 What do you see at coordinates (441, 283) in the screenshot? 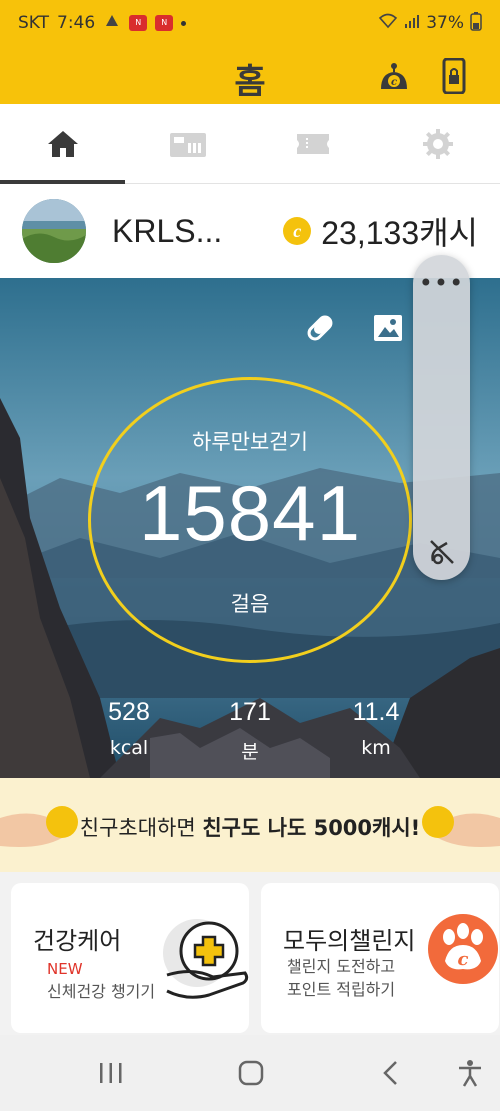
I see `more-options-icon: •••` at bounding box center [441, 283].